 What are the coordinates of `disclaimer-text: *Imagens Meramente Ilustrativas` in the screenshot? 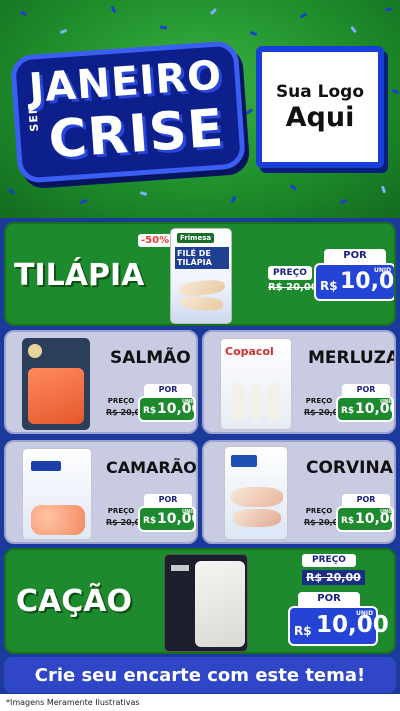 It's located at (73, 702).